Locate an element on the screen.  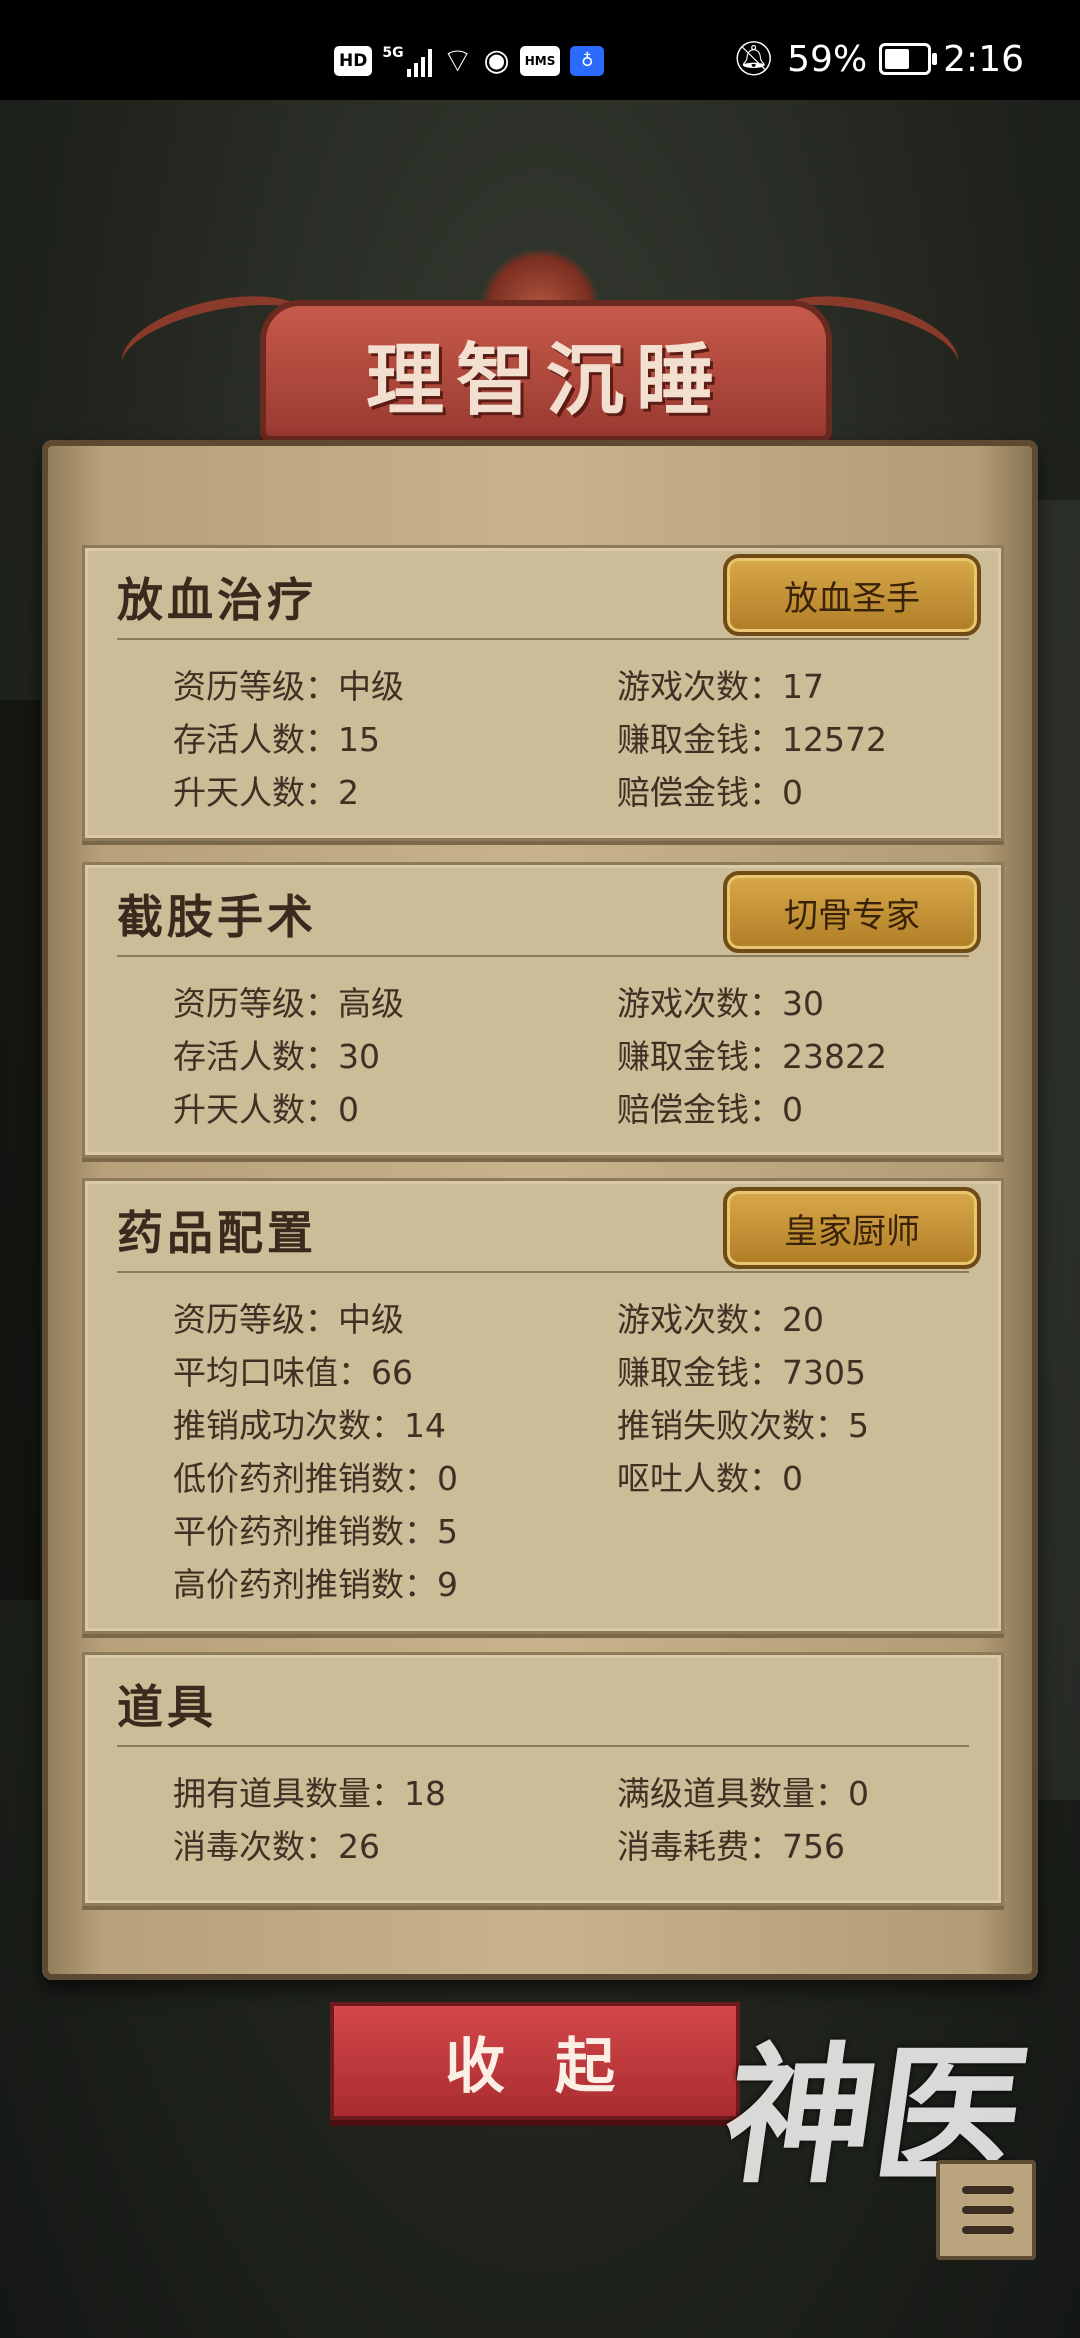
achievement-badge: 皇家厨师 is located at coordinates (852, 1228).